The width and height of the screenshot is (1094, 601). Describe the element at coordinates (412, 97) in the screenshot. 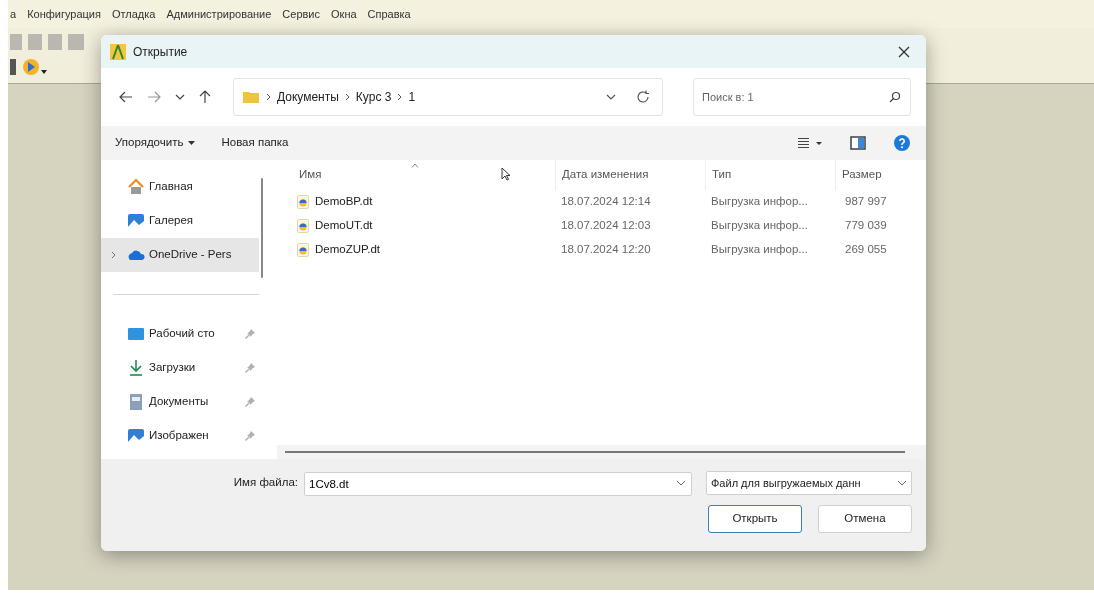

I see `breadcrumb-item: 1` at that location.